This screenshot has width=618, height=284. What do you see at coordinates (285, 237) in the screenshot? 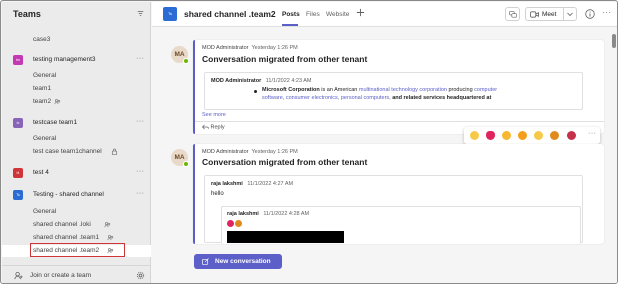
I see `redacted-content-block` at bounding box center [285, 237].